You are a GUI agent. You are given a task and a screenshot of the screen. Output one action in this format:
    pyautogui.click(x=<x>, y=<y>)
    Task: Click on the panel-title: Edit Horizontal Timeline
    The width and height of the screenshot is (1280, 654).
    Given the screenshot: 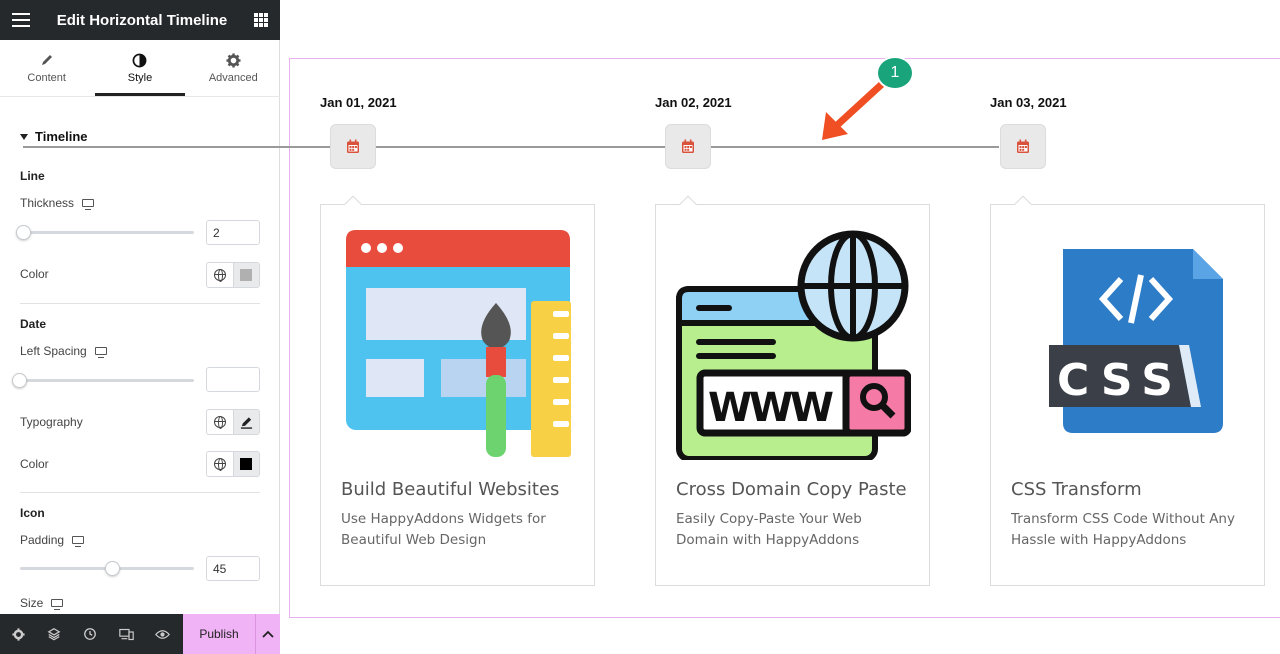 What is the action you would take?
    pyautogui.click(x=142, y=20)
    